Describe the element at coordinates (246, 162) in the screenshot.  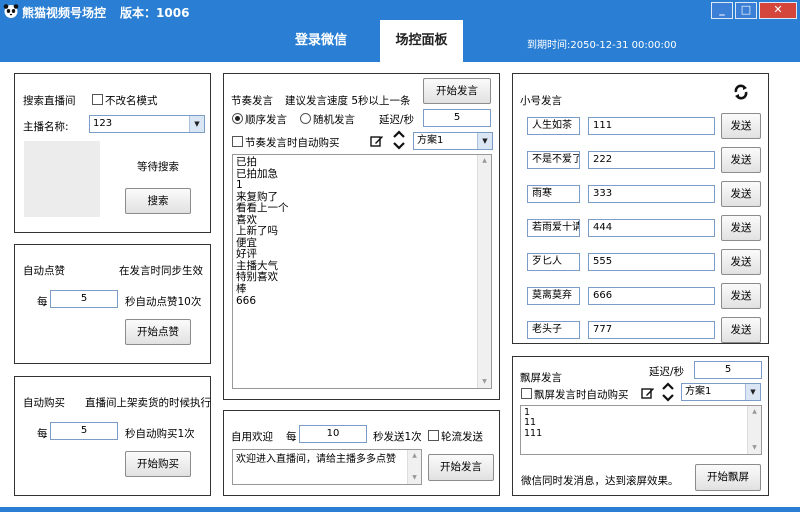
I see `rhythm-message-line: 已拍` at that location.